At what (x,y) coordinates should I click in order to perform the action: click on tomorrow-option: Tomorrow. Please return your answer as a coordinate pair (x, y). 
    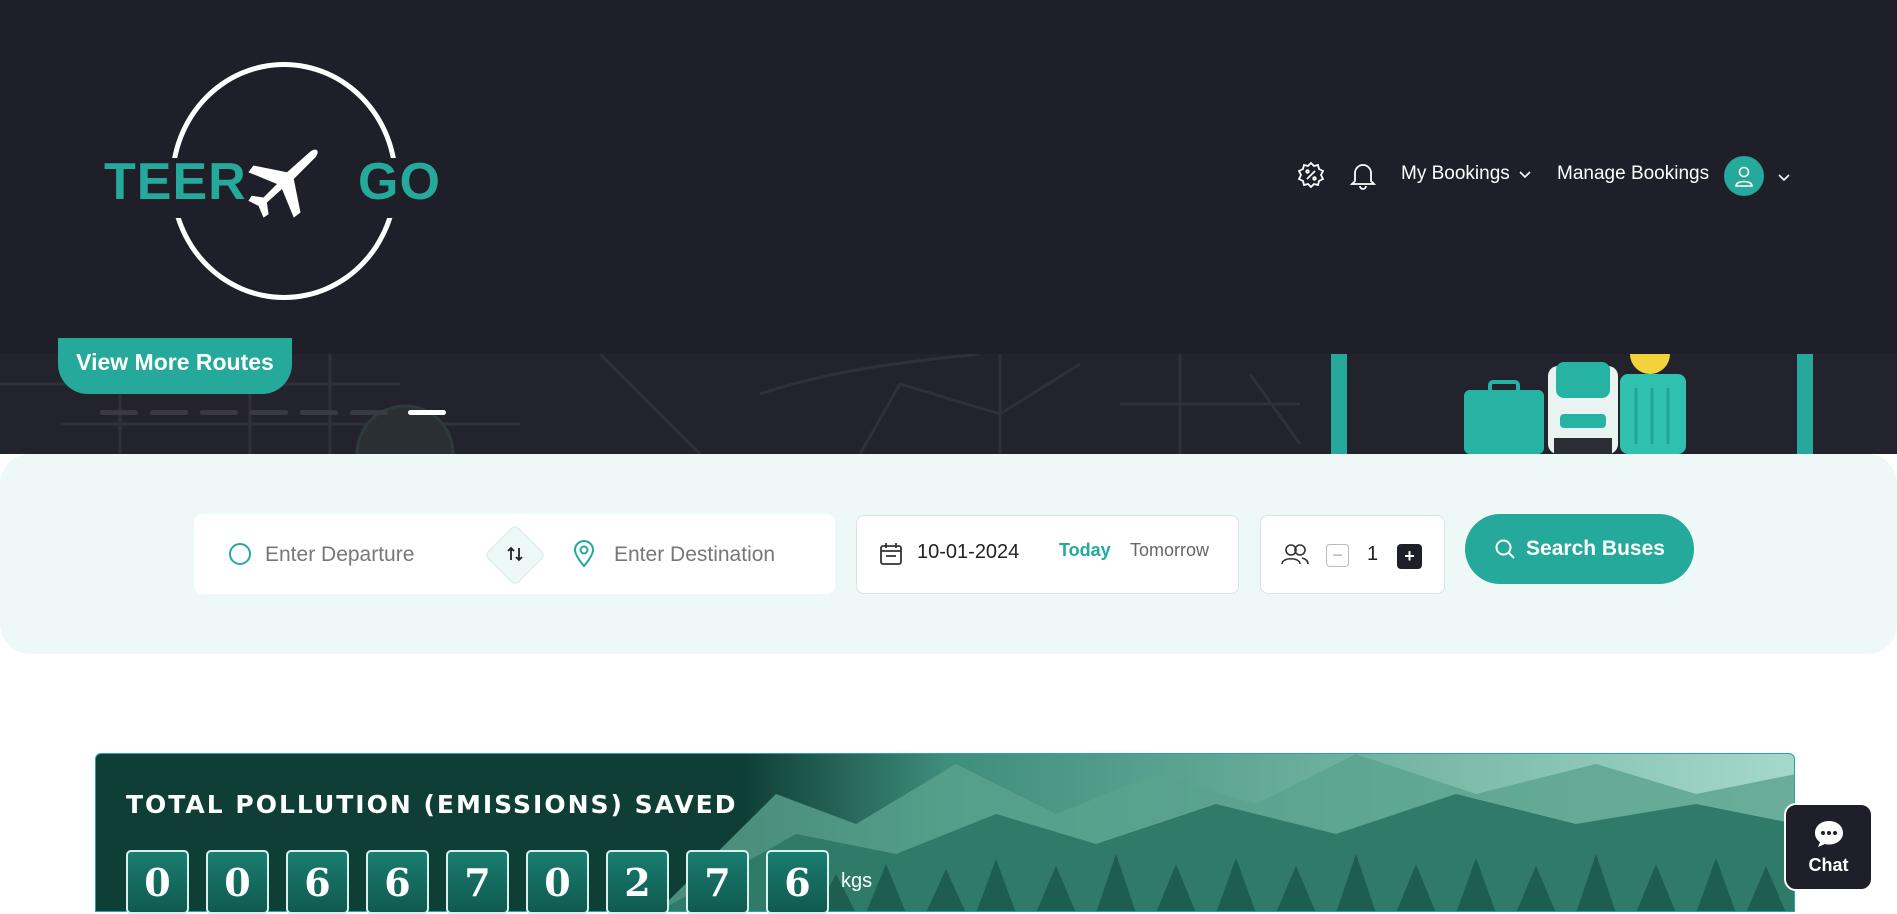
    Looking at the image, I should click on (1169, 550).